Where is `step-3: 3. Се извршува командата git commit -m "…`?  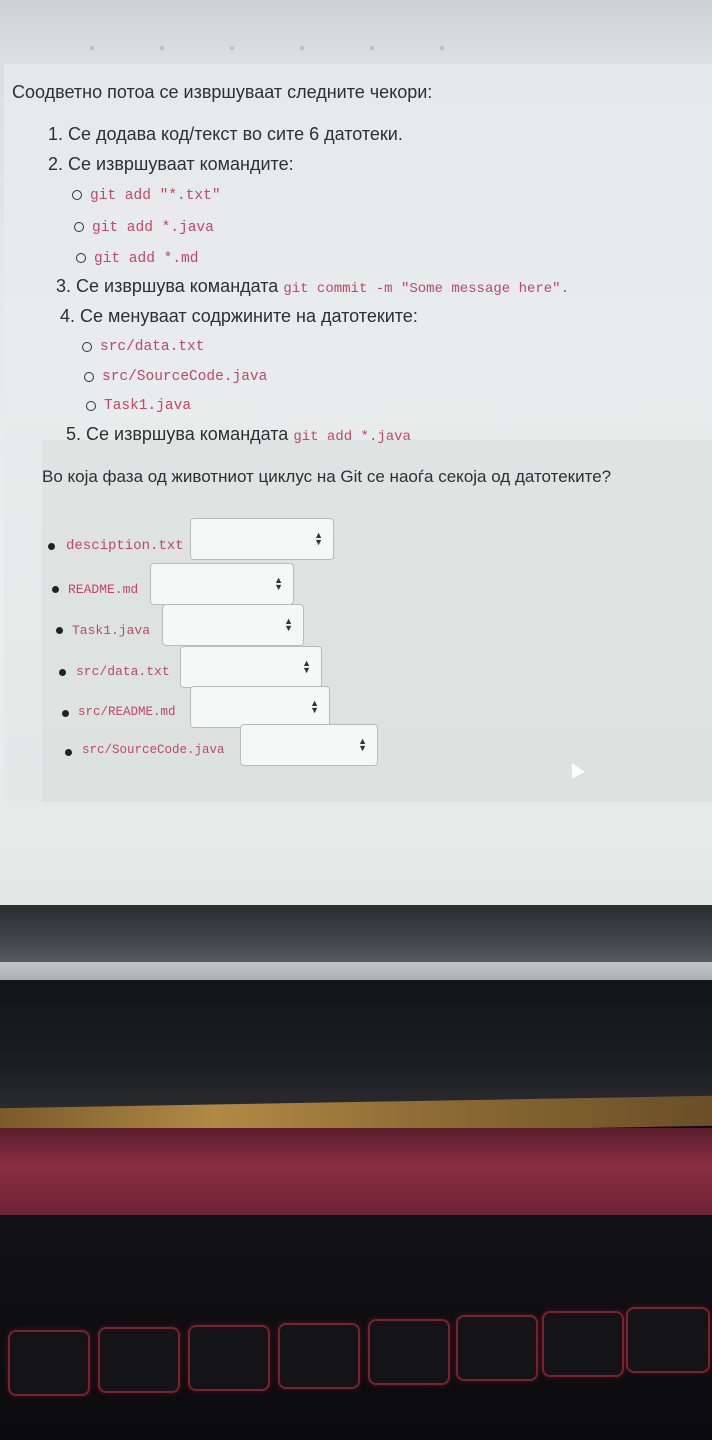
step-3: 3. Се извршува командата git commit -m "… is located at coordinates (312, 286).